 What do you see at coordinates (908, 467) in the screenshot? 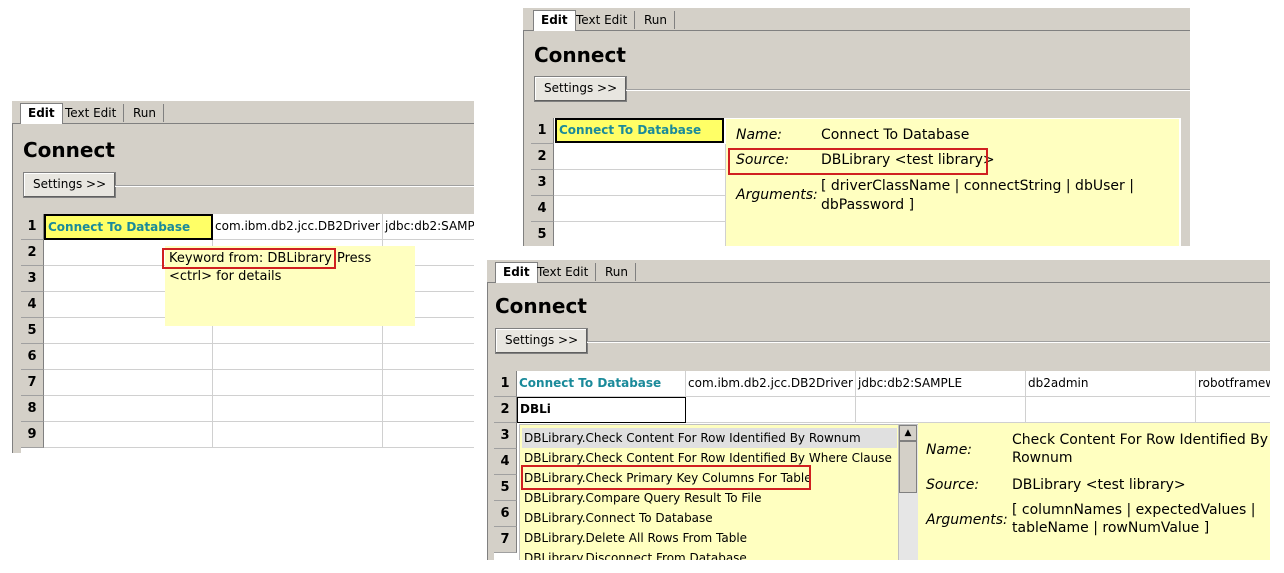
I see `scroll-thumb` at bounding box center [908, 467].